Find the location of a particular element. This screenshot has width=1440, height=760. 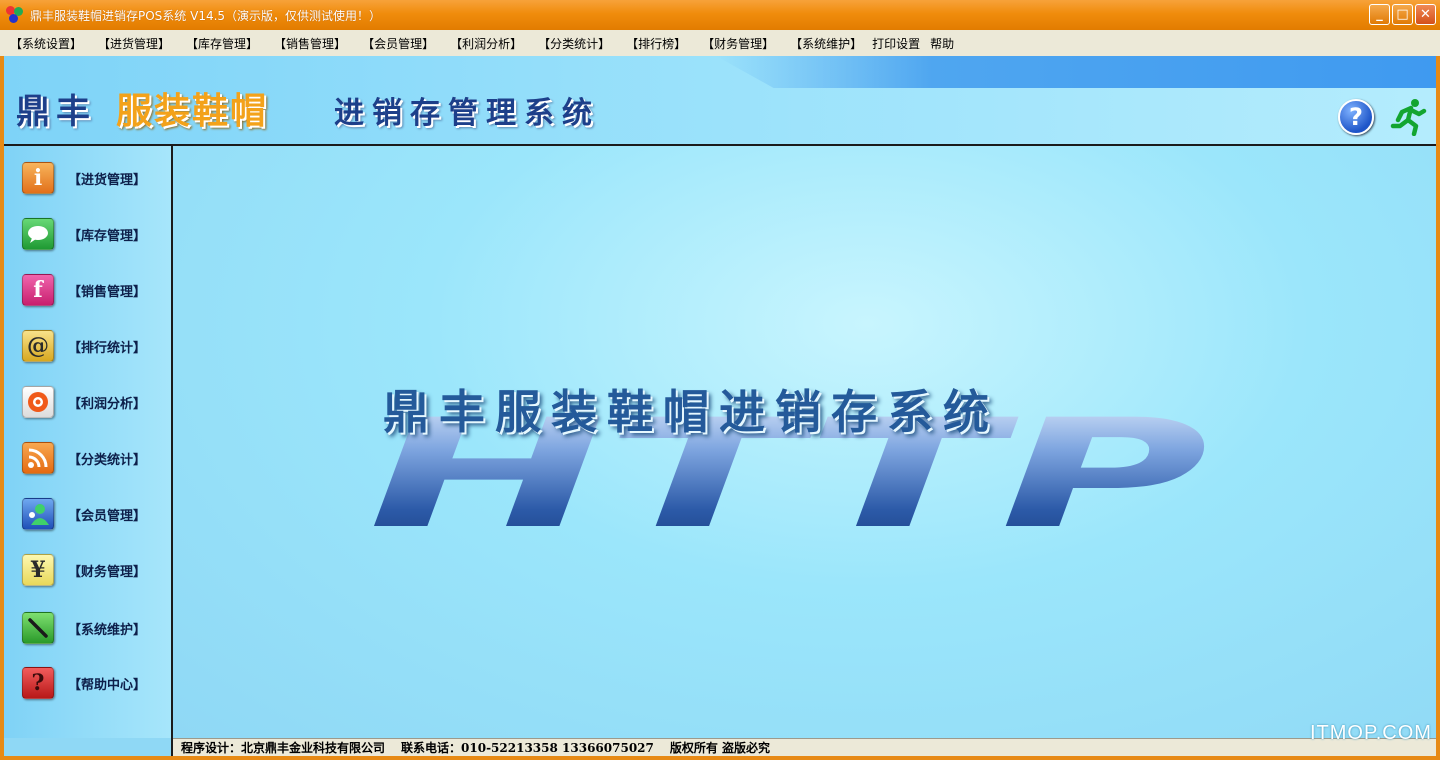

status-phone: 联系电话：010-52213358 13366075027 is located at coordinates (527, 748).